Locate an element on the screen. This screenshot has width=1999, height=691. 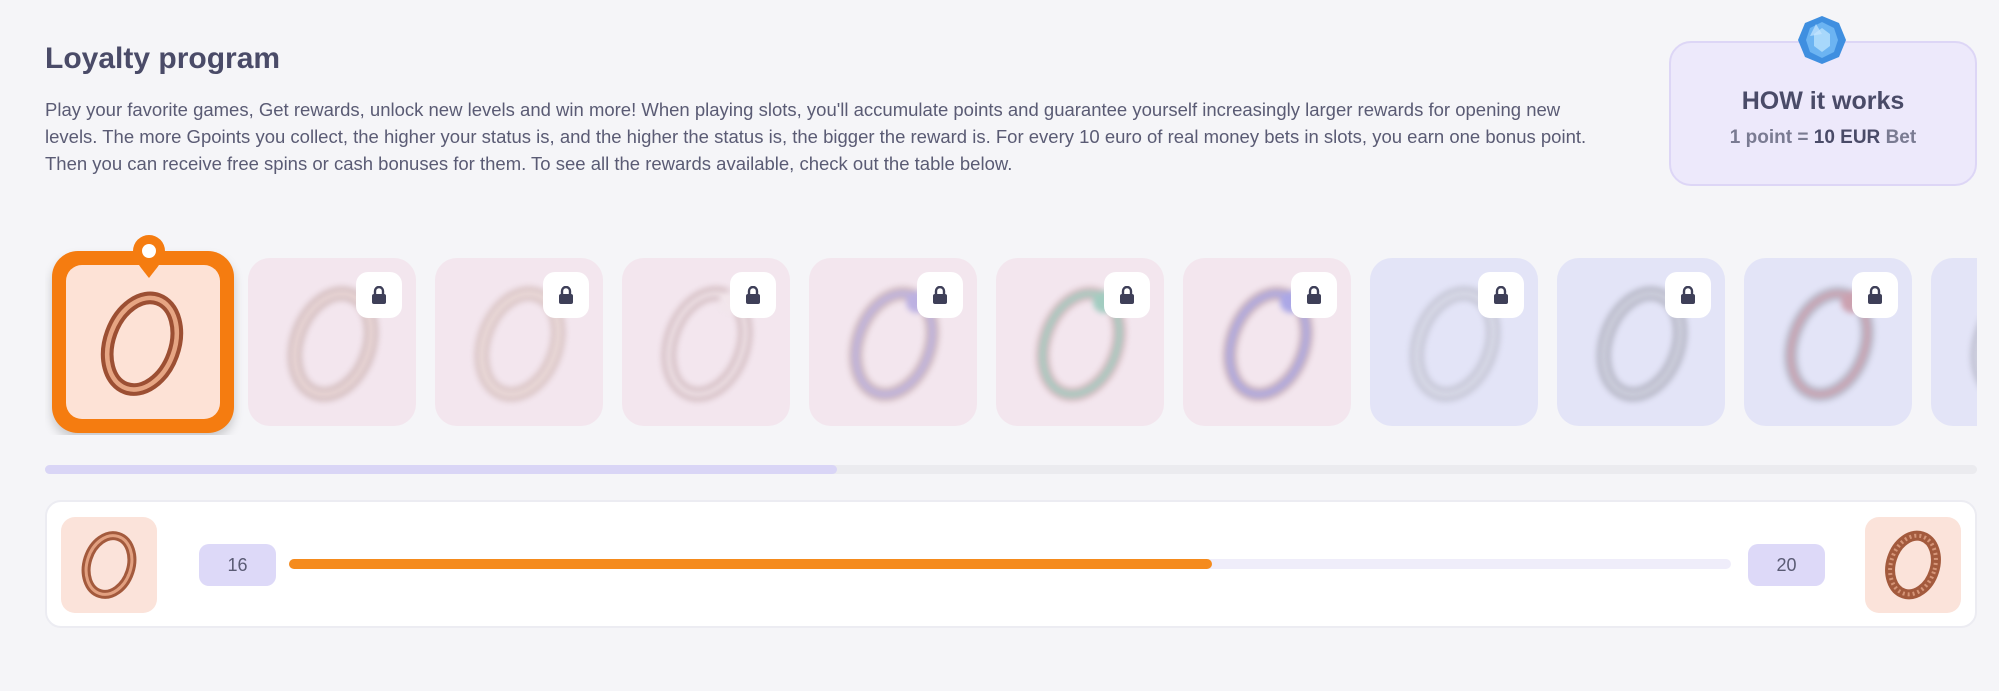
location-pin-icon is located at coordinates (149, 256).